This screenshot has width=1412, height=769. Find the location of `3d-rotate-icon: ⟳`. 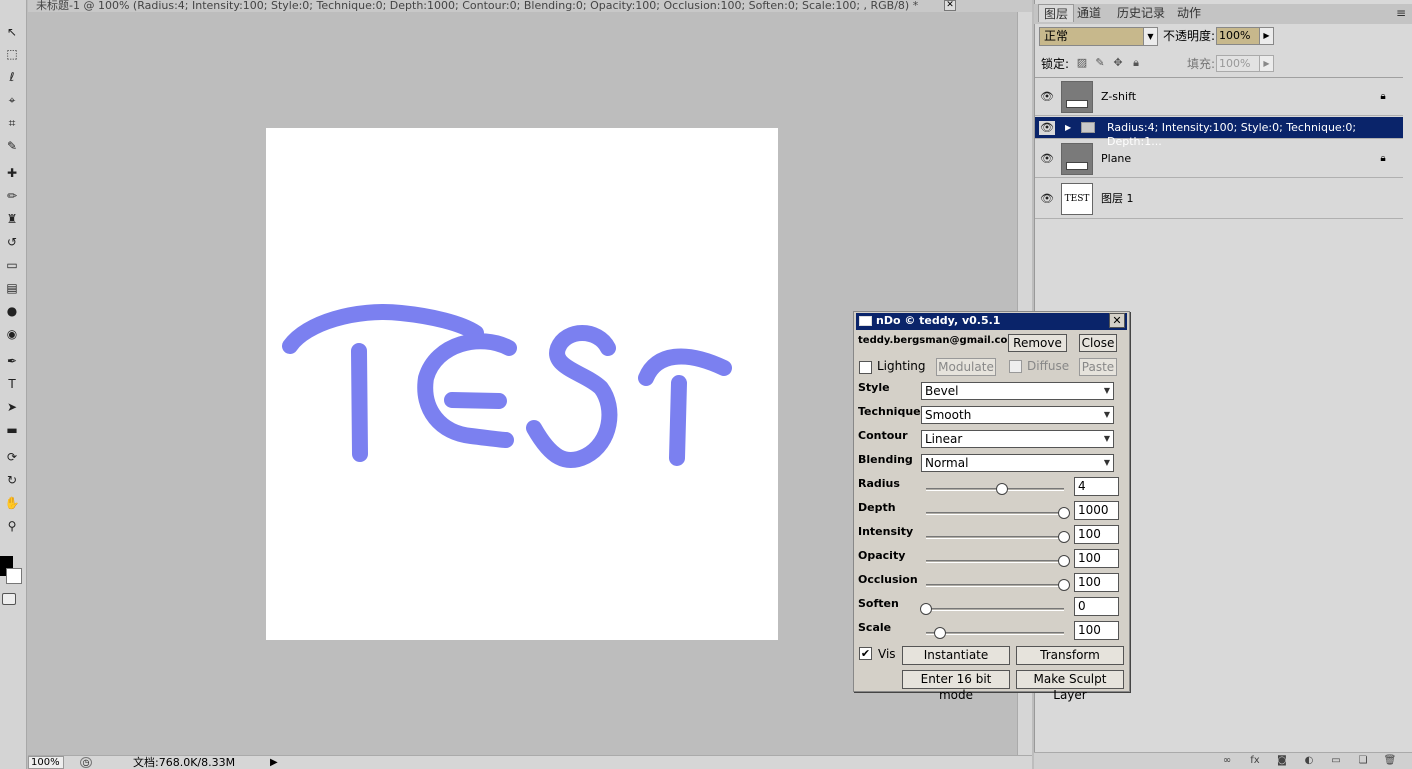

3d-rotate-icon: ⟳ is located at coordinates (12, 457).